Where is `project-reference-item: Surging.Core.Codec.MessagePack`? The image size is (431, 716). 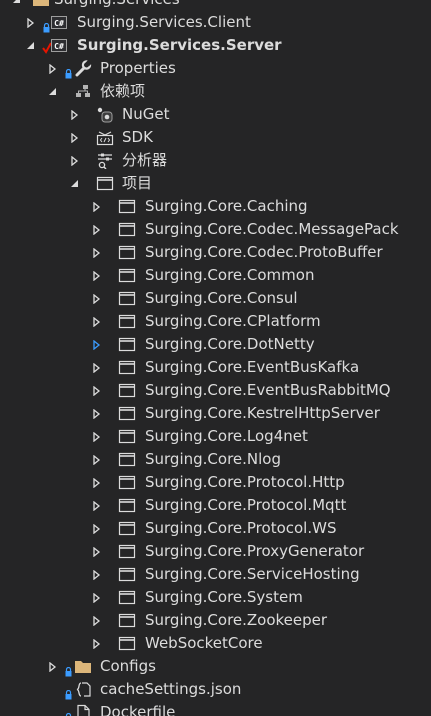
project-reference-item: Surging.Core.Codec.MessagePack is located at coordinates (215, 229).